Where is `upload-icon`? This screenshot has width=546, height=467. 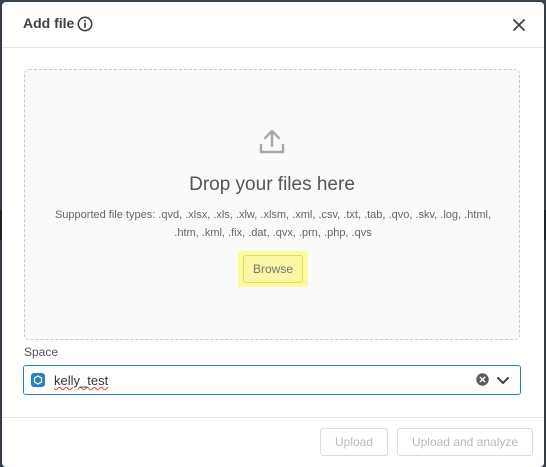 upload-icon is located at coordinates (272, 142).